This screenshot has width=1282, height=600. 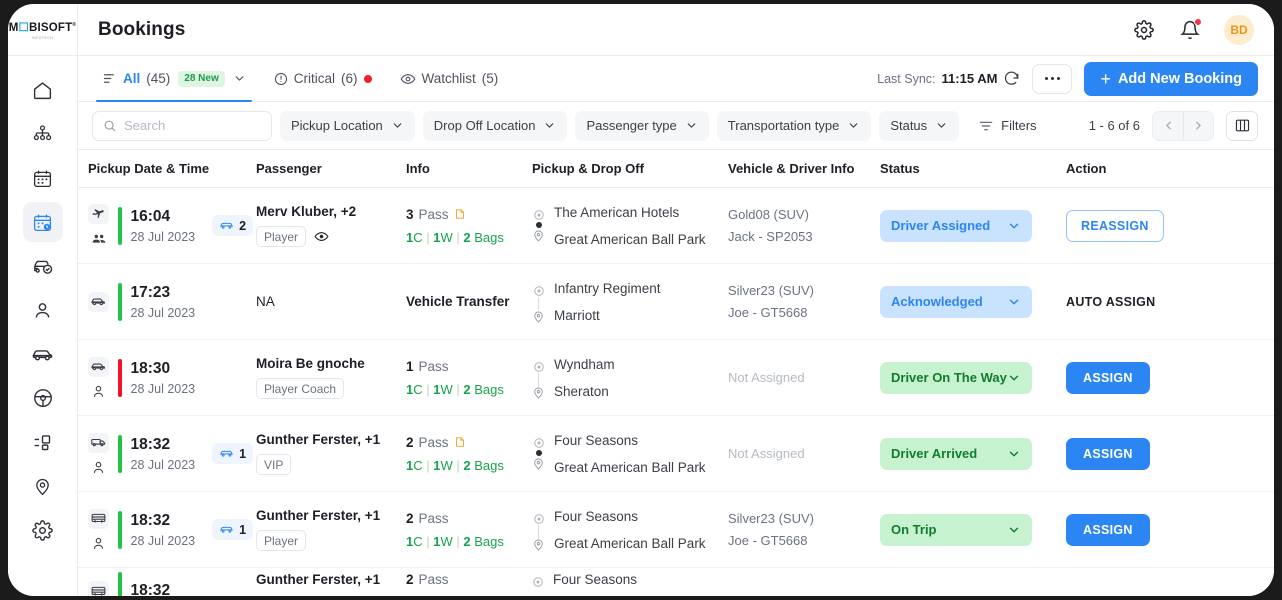 I want to click on car-icon, so click(x=98, y=301).